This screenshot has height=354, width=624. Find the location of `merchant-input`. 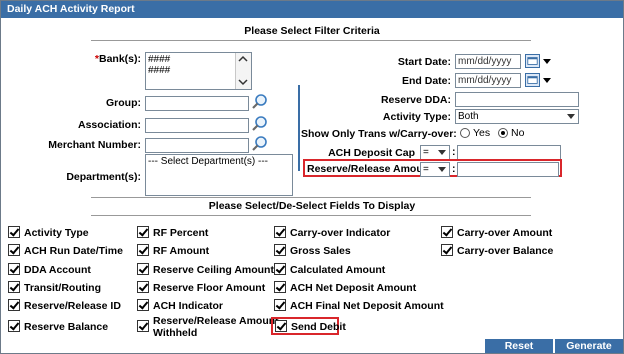

merchant-input is located at coordinates (197, 145).